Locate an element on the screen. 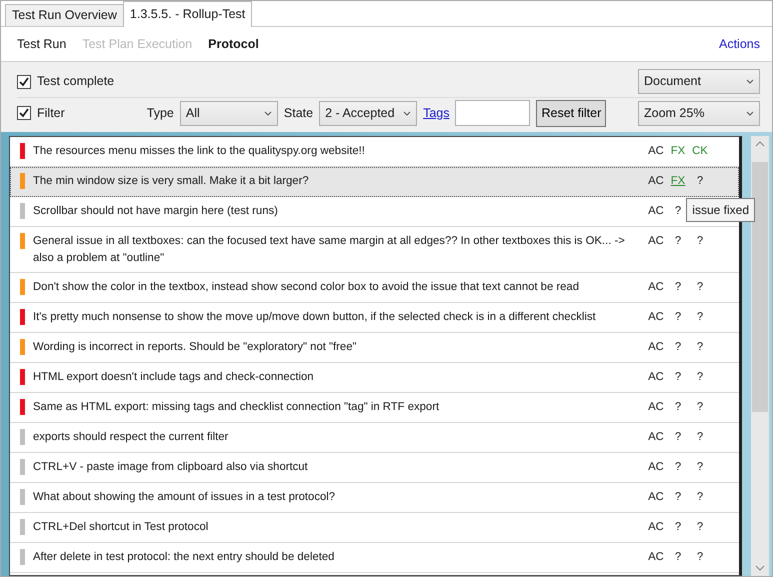  issue-text: Don't show the color in the textbox, instead show second color box to avoid the issue that text cannot be read is located at coordinates (306, 287).